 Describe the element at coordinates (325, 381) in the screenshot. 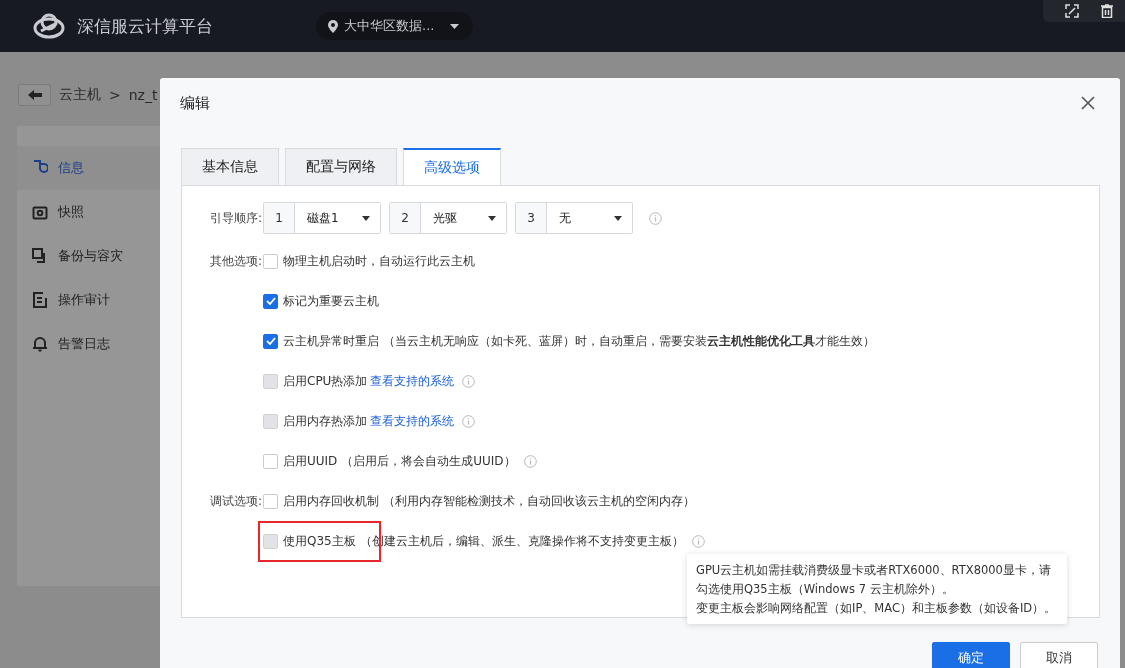

I see `option-label: 启用CPU热添加` at that location.